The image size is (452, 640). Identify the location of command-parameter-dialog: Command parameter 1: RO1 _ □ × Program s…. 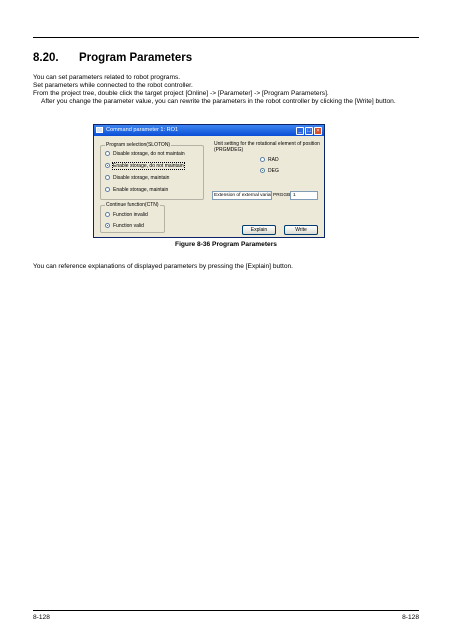
(209, 181).